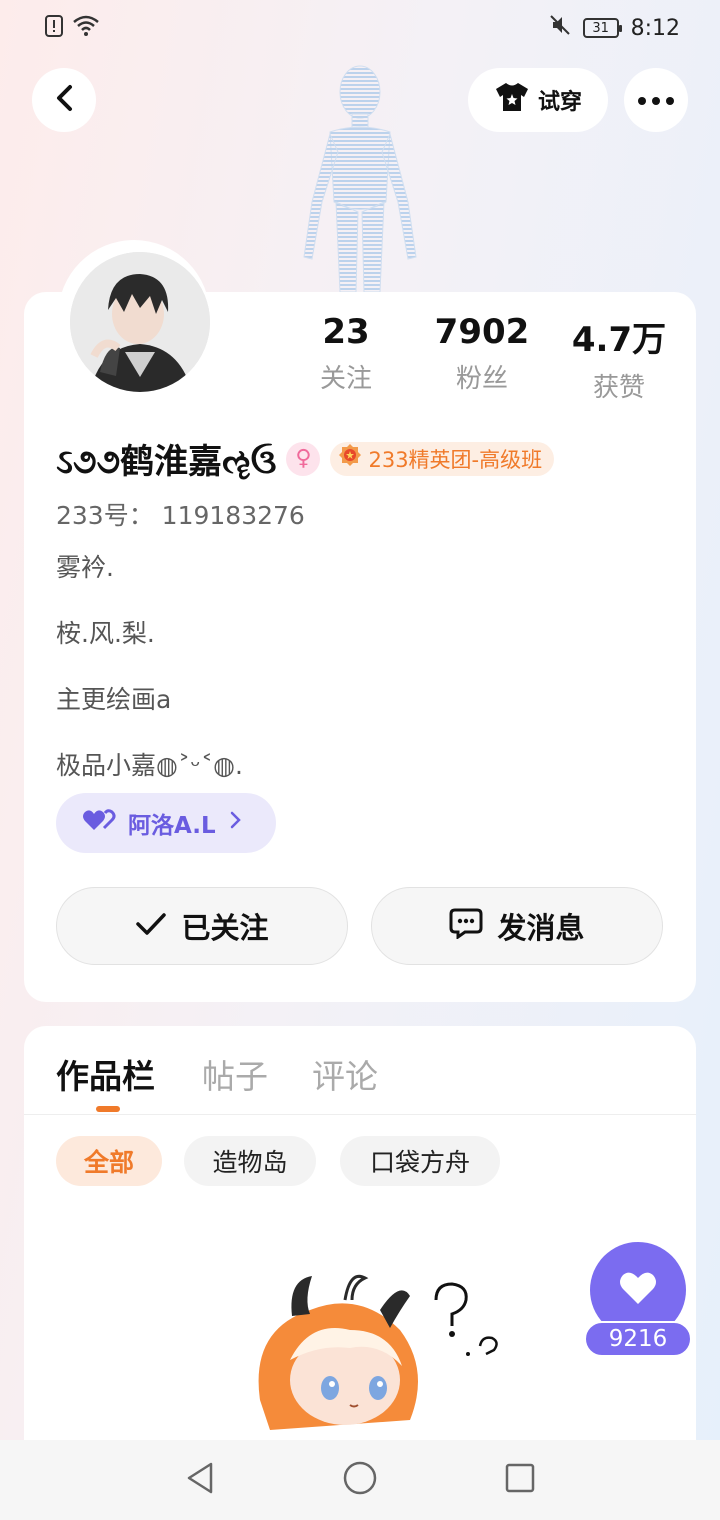 The height and width of the screenshot is (1520, 720). Describe the element at coordinates (99, 823) in the screenshot. I see `hearts-icon` at that location.